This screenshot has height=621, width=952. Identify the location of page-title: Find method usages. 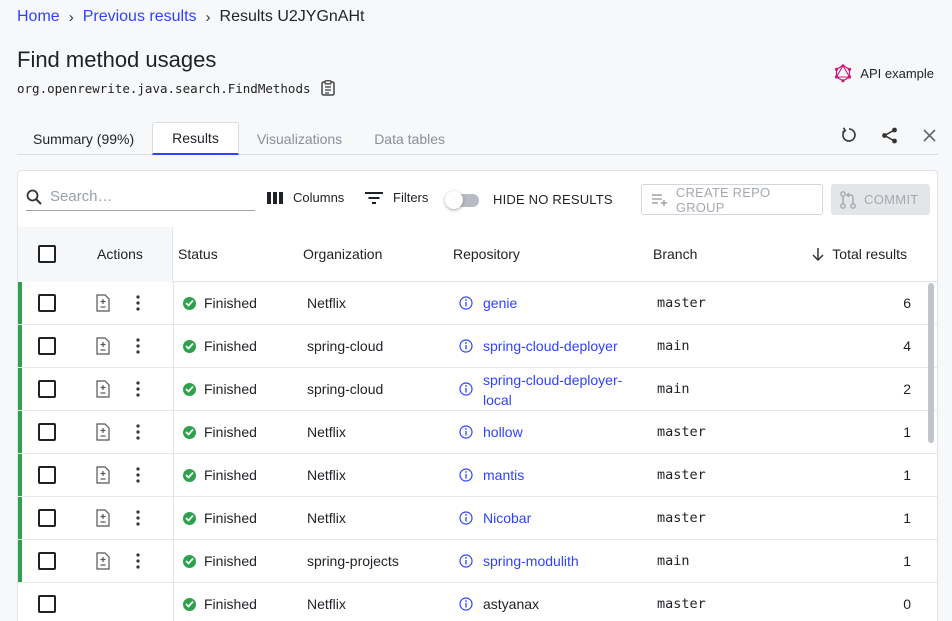
(117, 59).